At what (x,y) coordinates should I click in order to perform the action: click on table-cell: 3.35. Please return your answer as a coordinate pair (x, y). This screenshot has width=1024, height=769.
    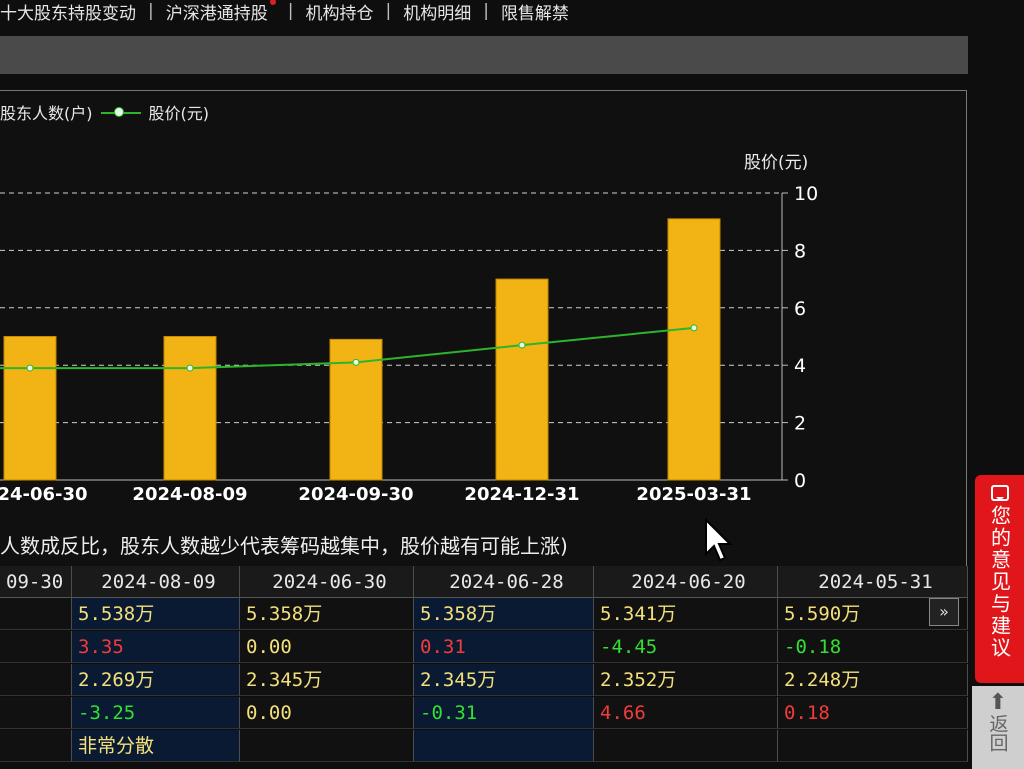
    Looking at the image, I should click on (156, 647).